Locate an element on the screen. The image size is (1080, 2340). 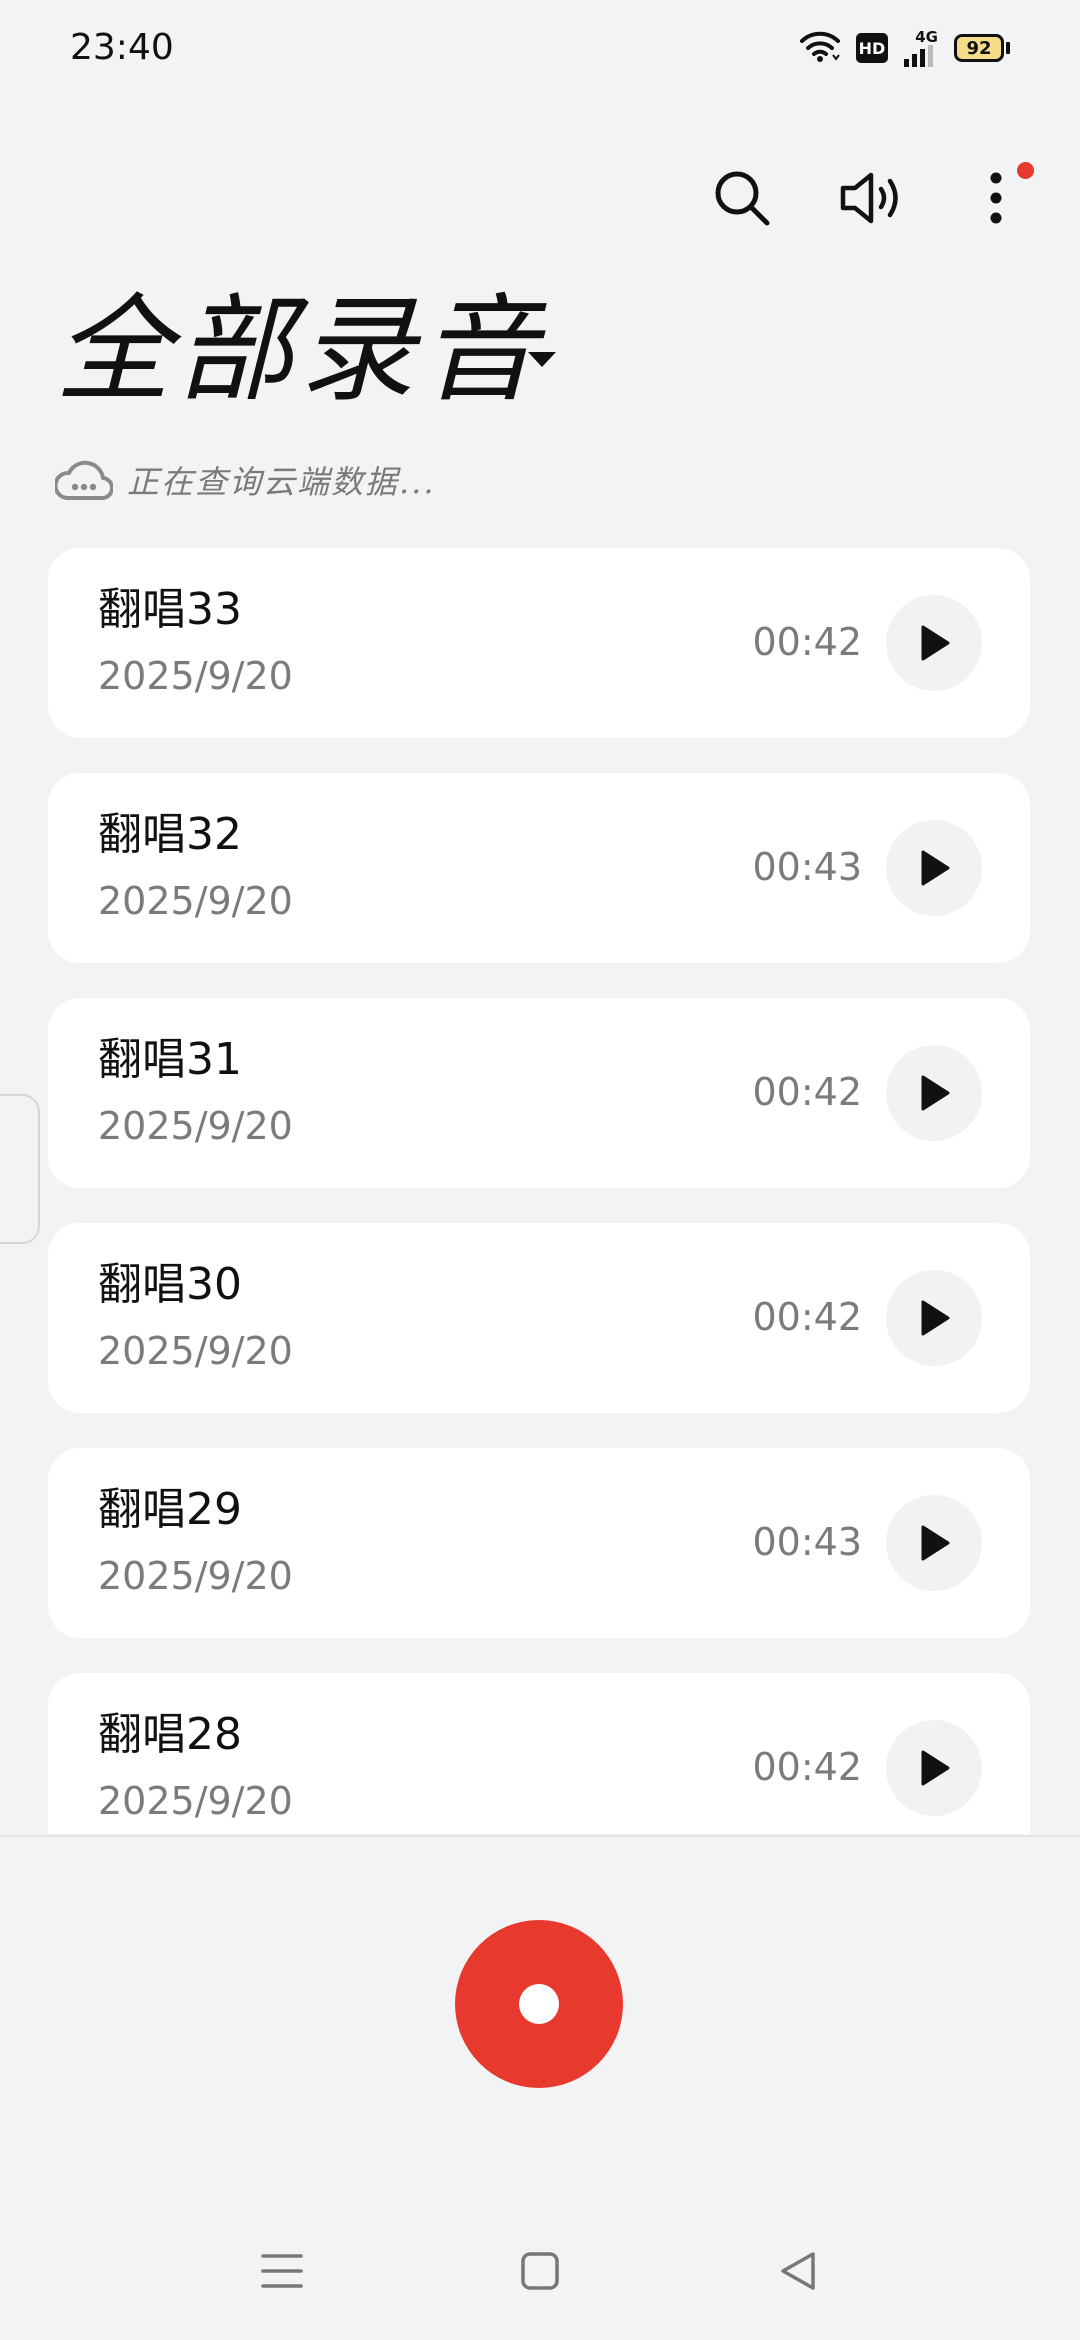
more-icon is located at coordinates (996, 200).